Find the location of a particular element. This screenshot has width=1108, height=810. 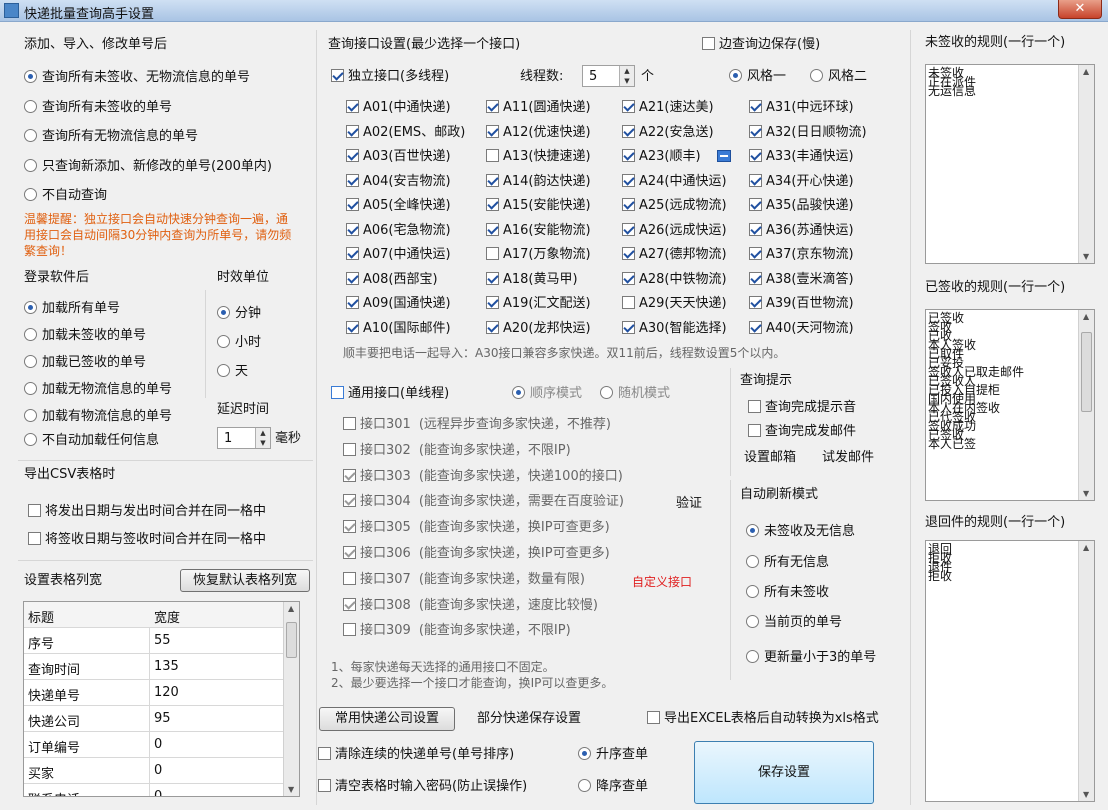

api-option-5-3: A25(远成物流) is located at coordinates (674, 206).